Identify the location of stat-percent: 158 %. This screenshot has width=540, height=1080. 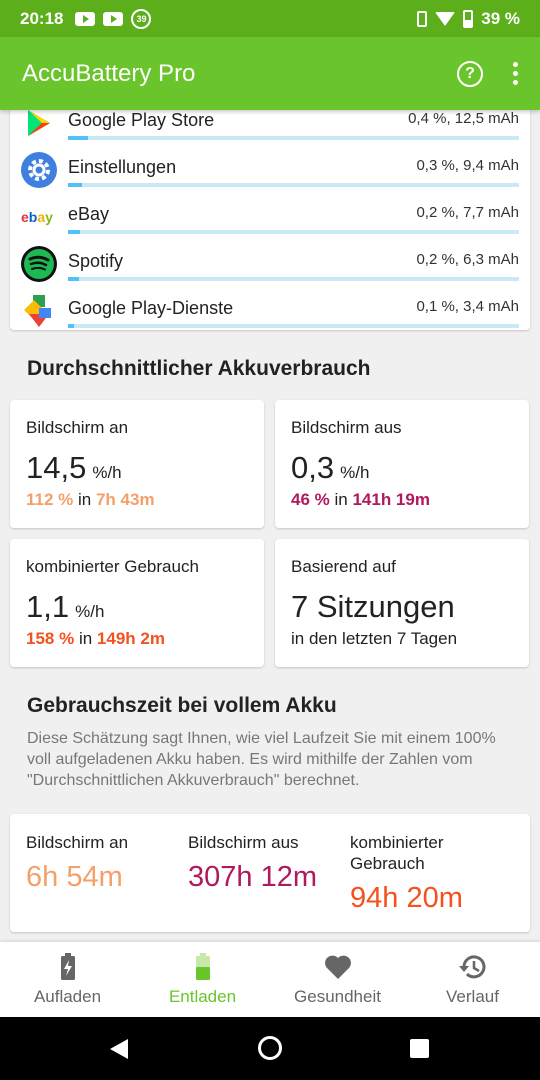
(50, 638).